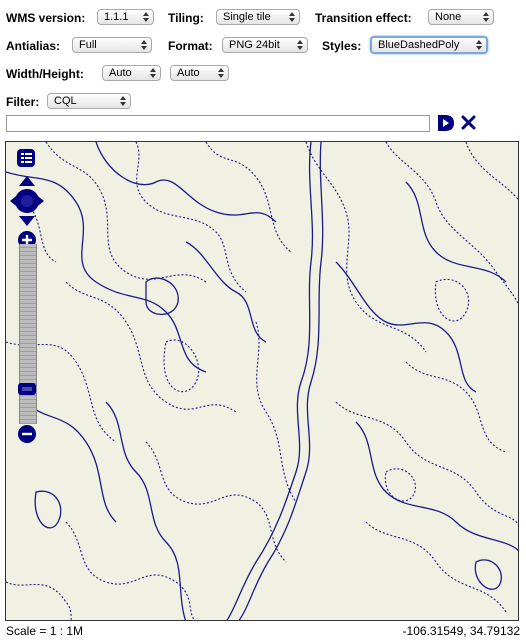  What do you see at coordinates (23, 102) in the screenshot?
I see `filter-label: Filter:` at bounding box center [23, 102].